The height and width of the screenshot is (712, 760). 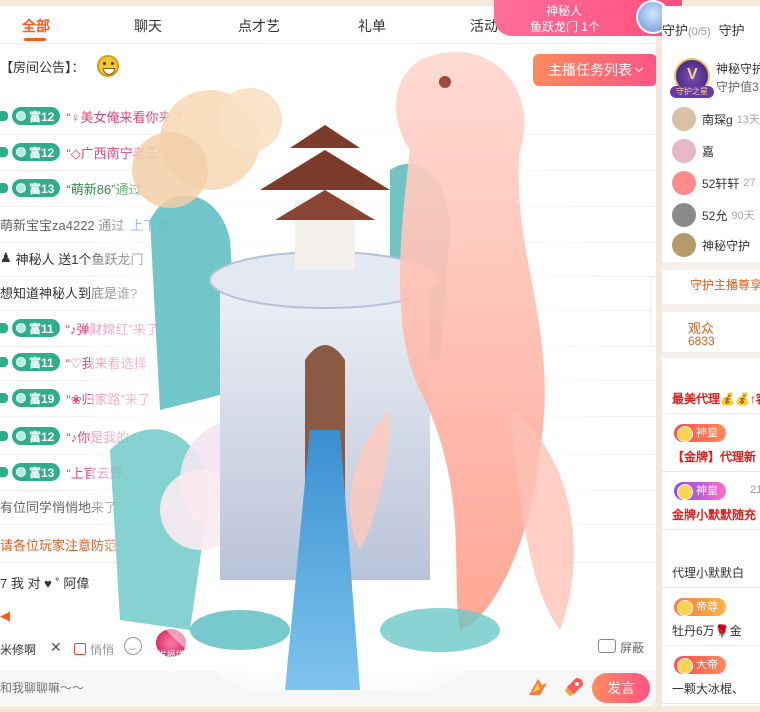 What do you see at coordinates (80, 649) in the screenshot?
I see `anonymous-checkbox` at bounding box center [80, 649].